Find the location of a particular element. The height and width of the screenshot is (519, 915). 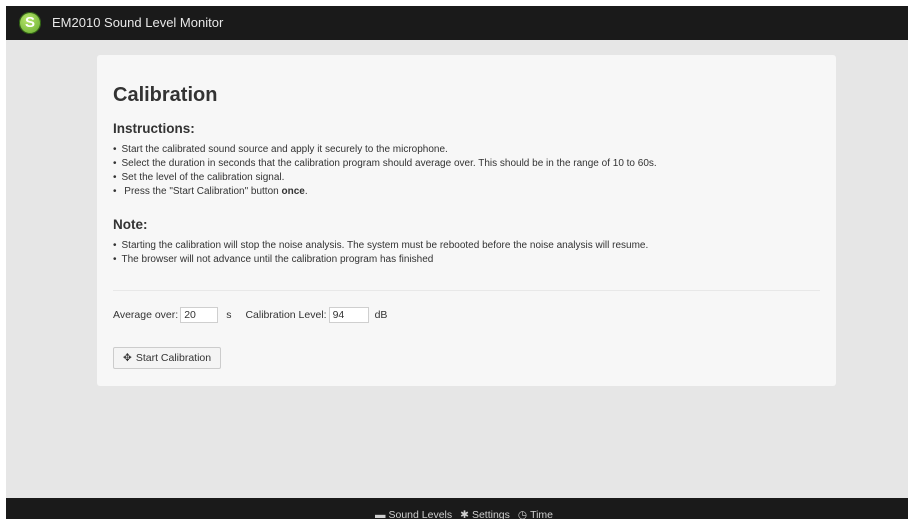

footer-link-label: Sound Levels is located at coordinates (420, 514).